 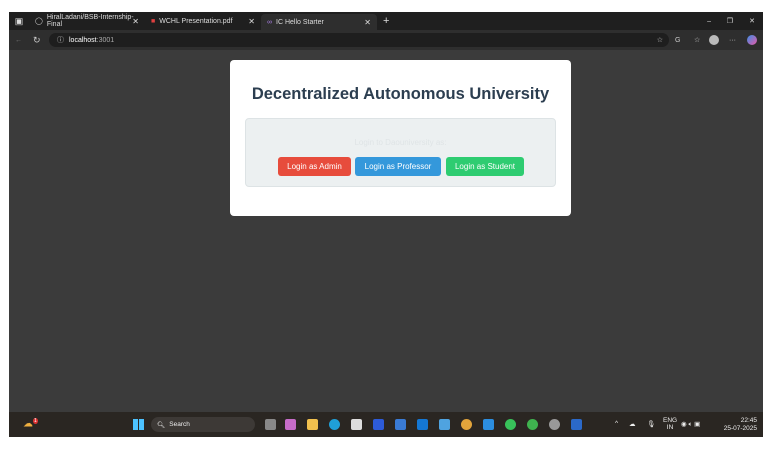 I want to click on login-student-button: Login as Student, so click(x=485, y=166).